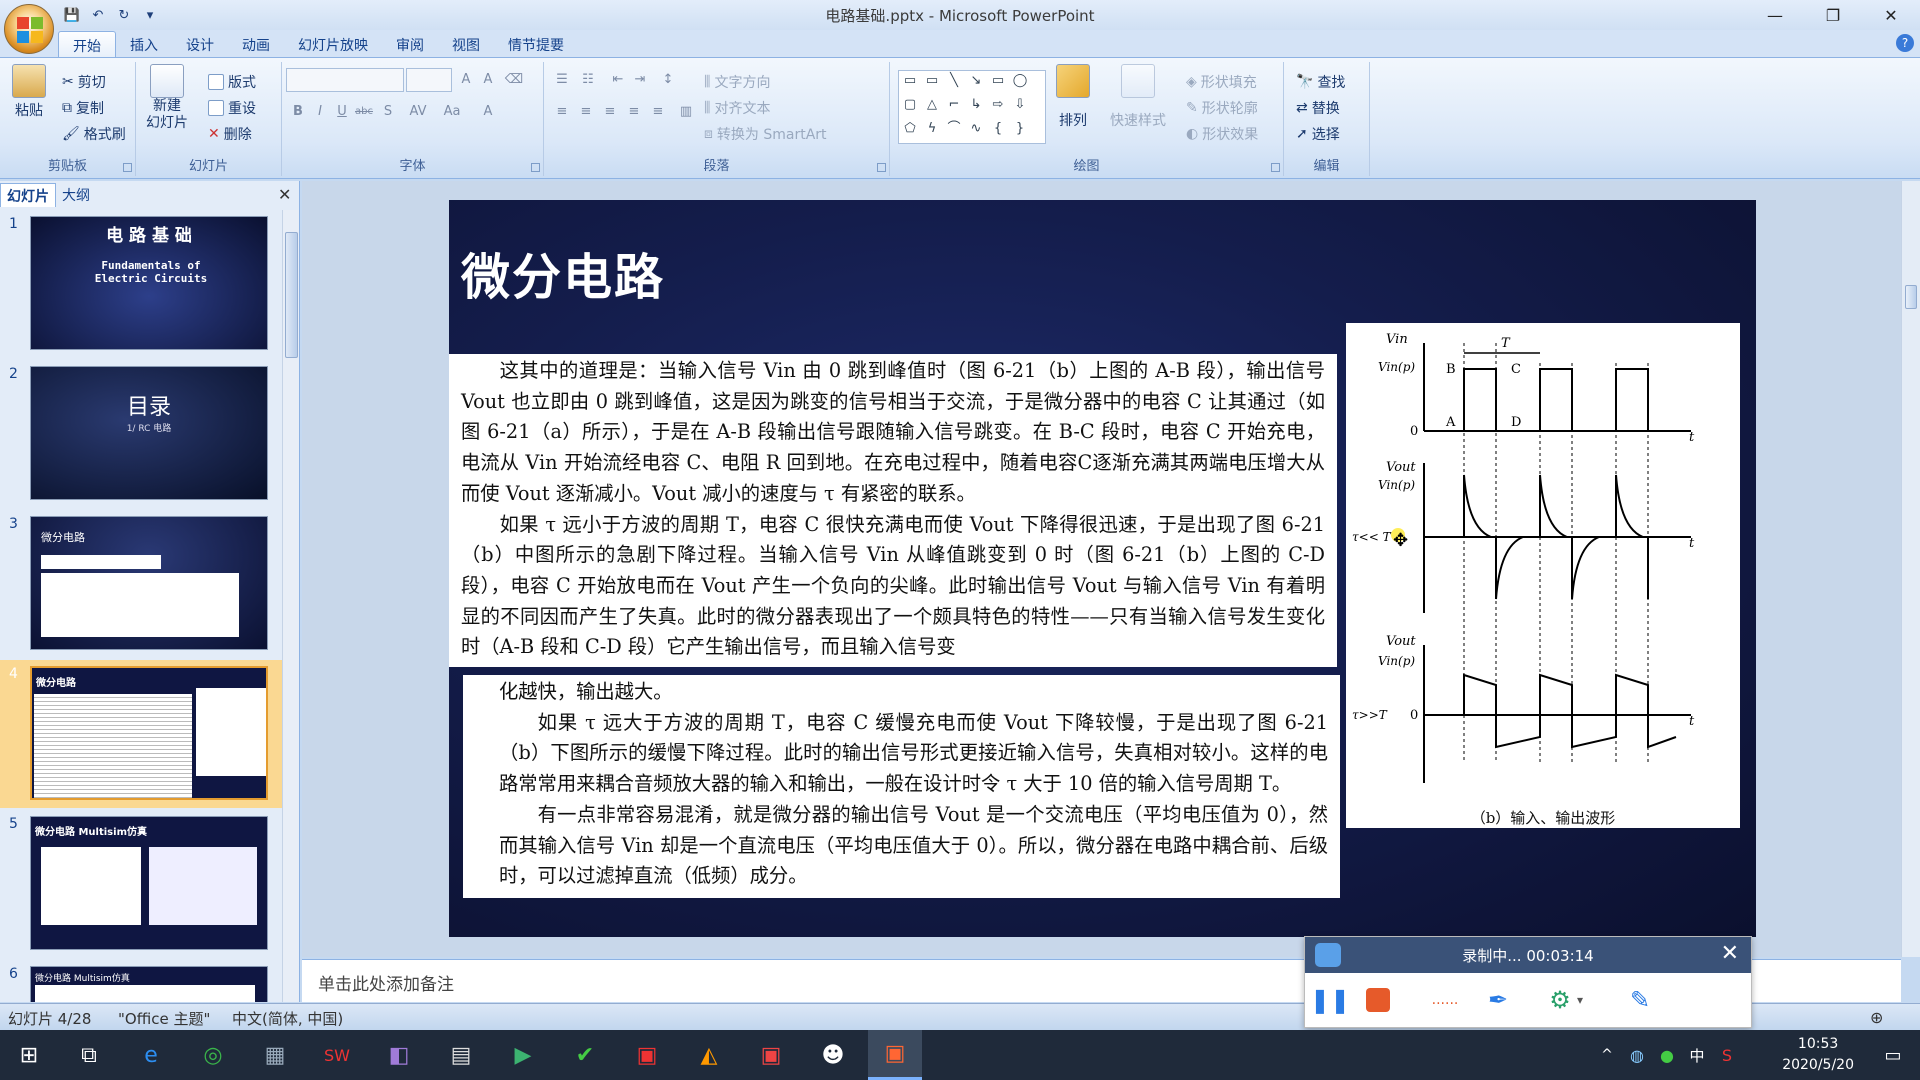 Image resolution: width=1920 pixels, height=1080 pixels. Describe the element at coordinates (562, 80) in the screenshot. I see `bullets-icon: ☰` at that location.